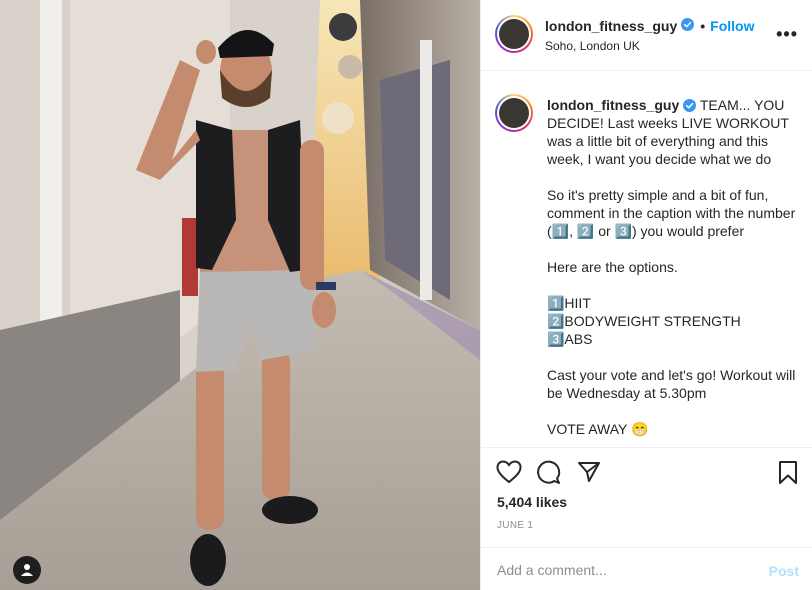 The image size is (812, 590). I want to click on heart-icon, so click(509, 474).